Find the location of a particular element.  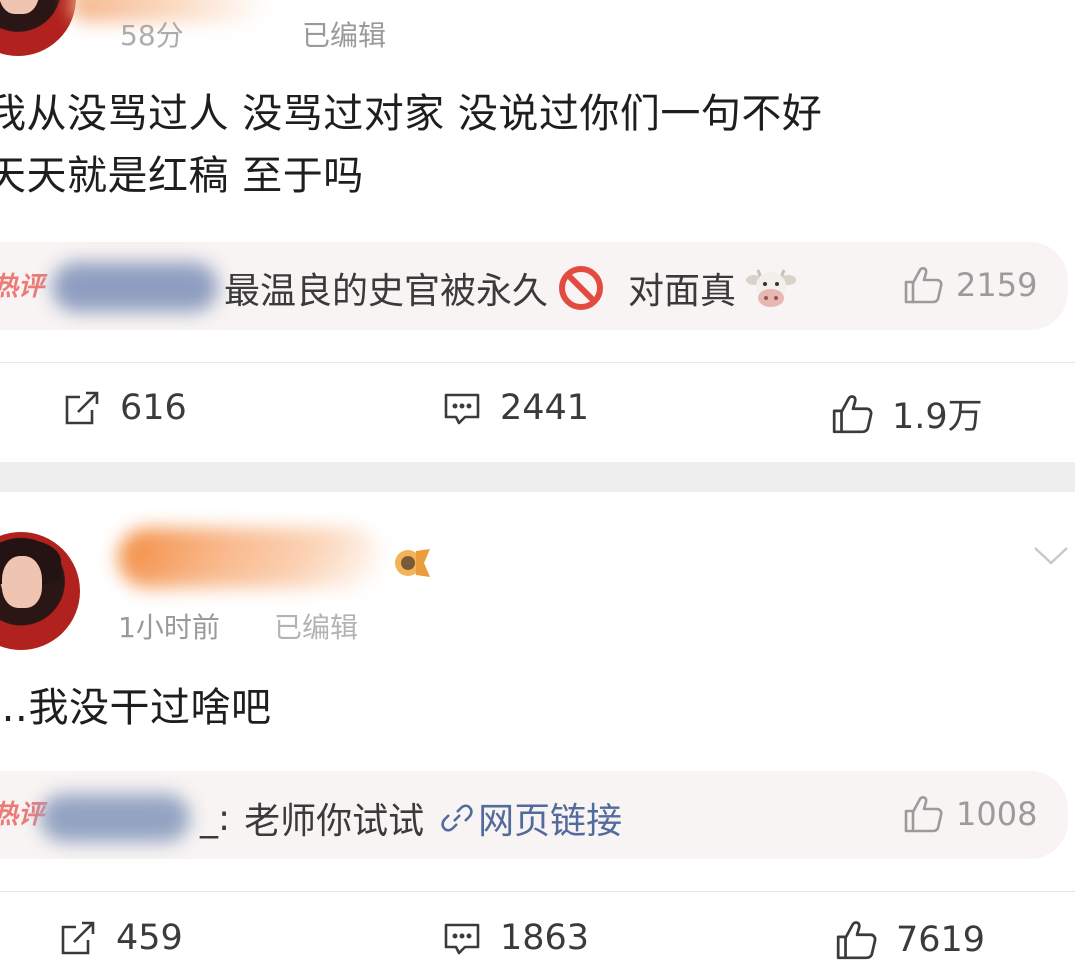

post1-share-count: 616 is located at coordinates (153, 408).